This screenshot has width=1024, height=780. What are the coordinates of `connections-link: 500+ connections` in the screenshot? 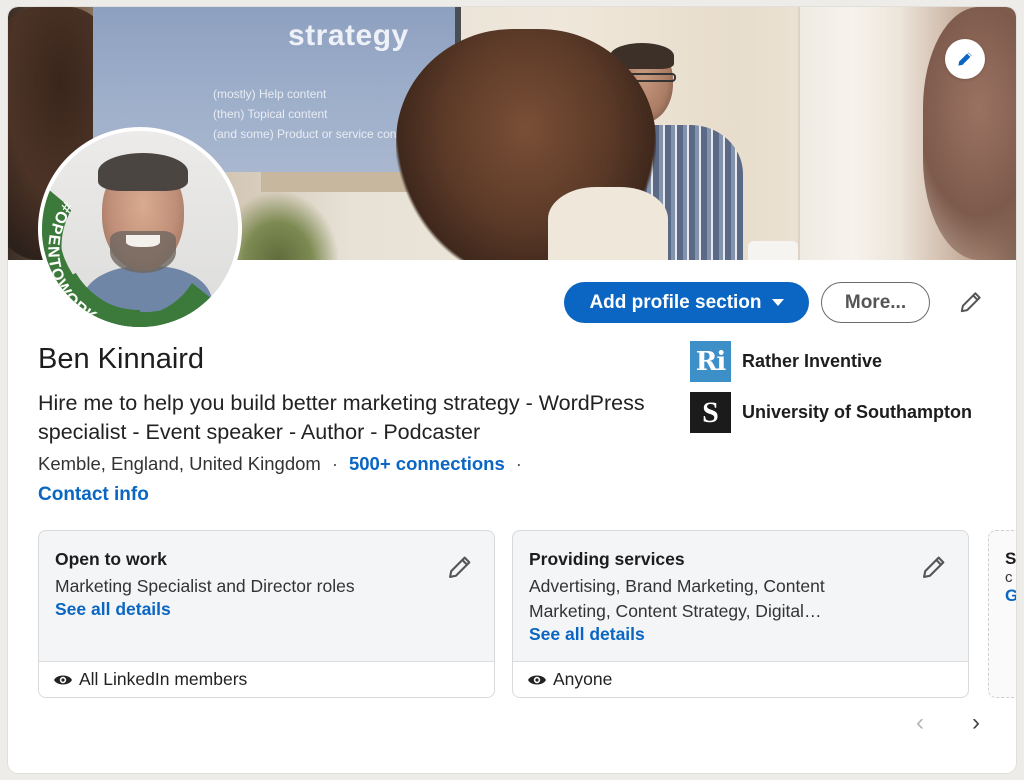 It's located at (427, 464).